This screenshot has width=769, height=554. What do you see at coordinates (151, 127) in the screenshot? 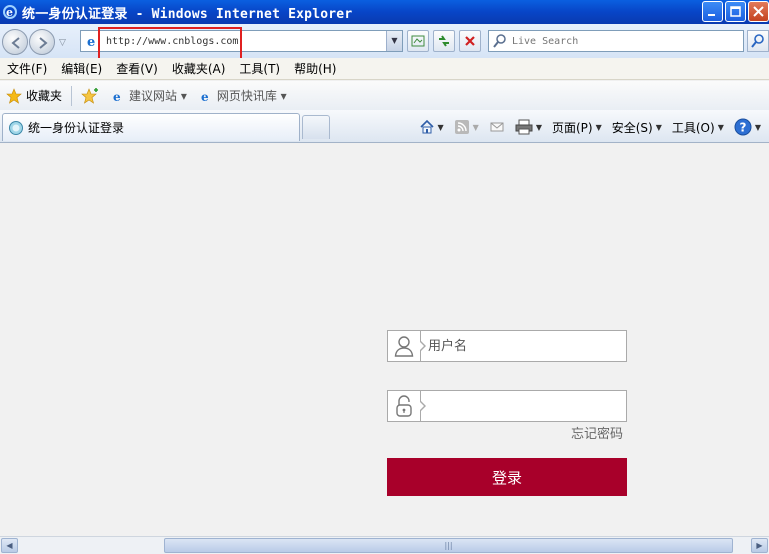
I see `tab-active: 统一身份认证登录` at bounding box center [151, 127].